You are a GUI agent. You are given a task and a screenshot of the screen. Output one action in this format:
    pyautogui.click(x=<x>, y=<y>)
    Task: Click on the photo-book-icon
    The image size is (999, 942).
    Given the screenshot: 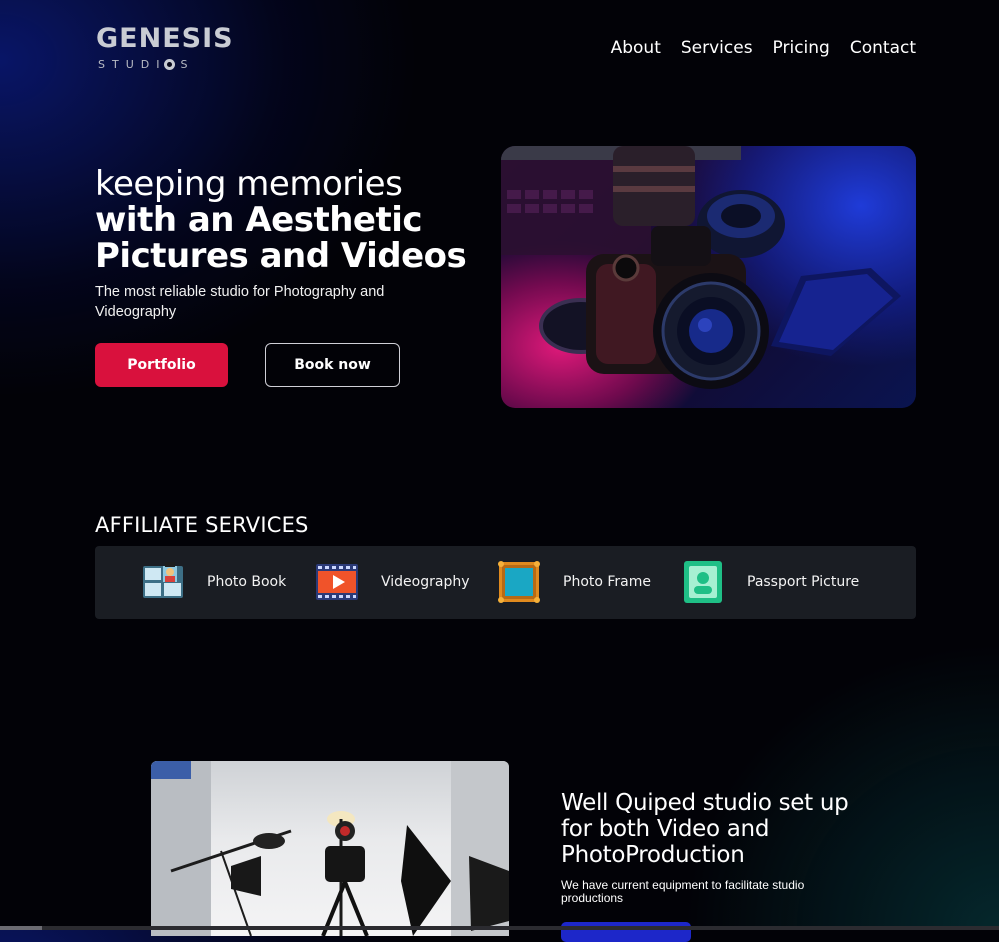 What is the action you would take?
    pyautogui.click(x=163, y=580)
    